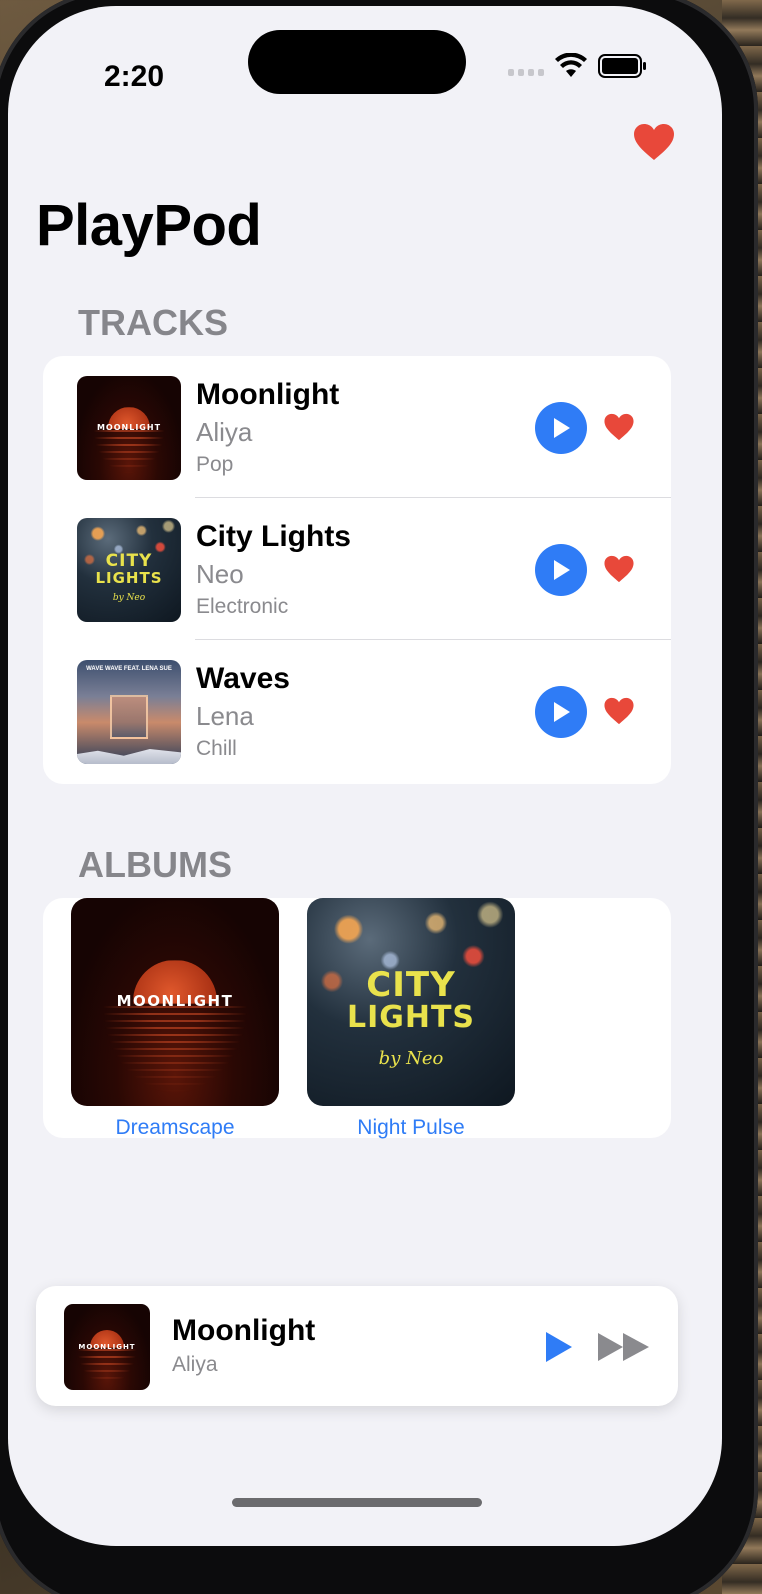 The image size is (762, 1594). What do you see at coordinates (153, 322) in the screenshot?
I see `tracks-section-header: TRACKS` at bounding box center [153, 322].